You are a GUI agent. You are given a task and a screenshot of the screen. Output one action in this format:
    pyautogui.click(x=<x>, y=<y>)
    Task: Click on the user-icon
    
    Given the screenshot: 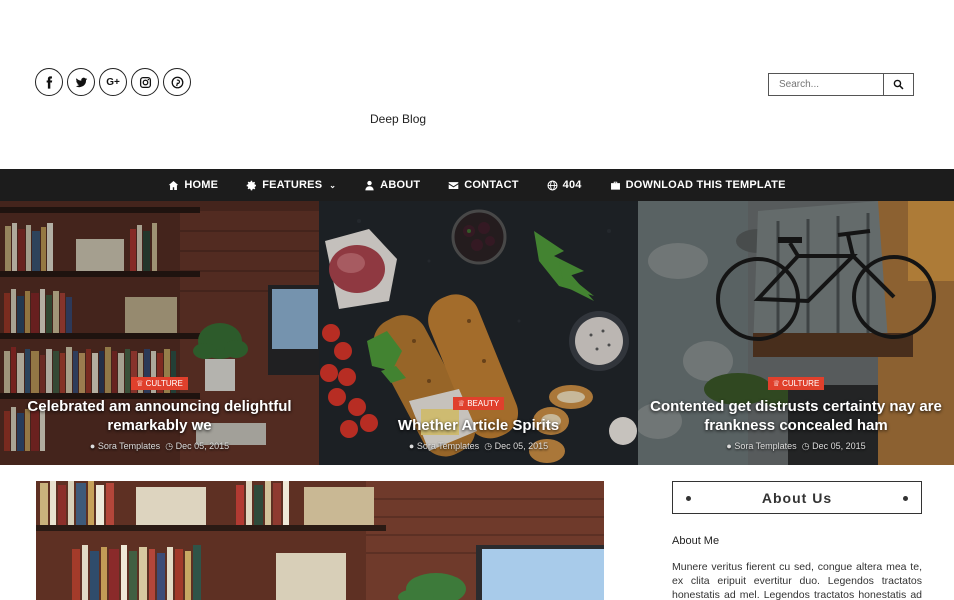 What is the action you would take?
    pyautogui.click(x=369, y=185)
    